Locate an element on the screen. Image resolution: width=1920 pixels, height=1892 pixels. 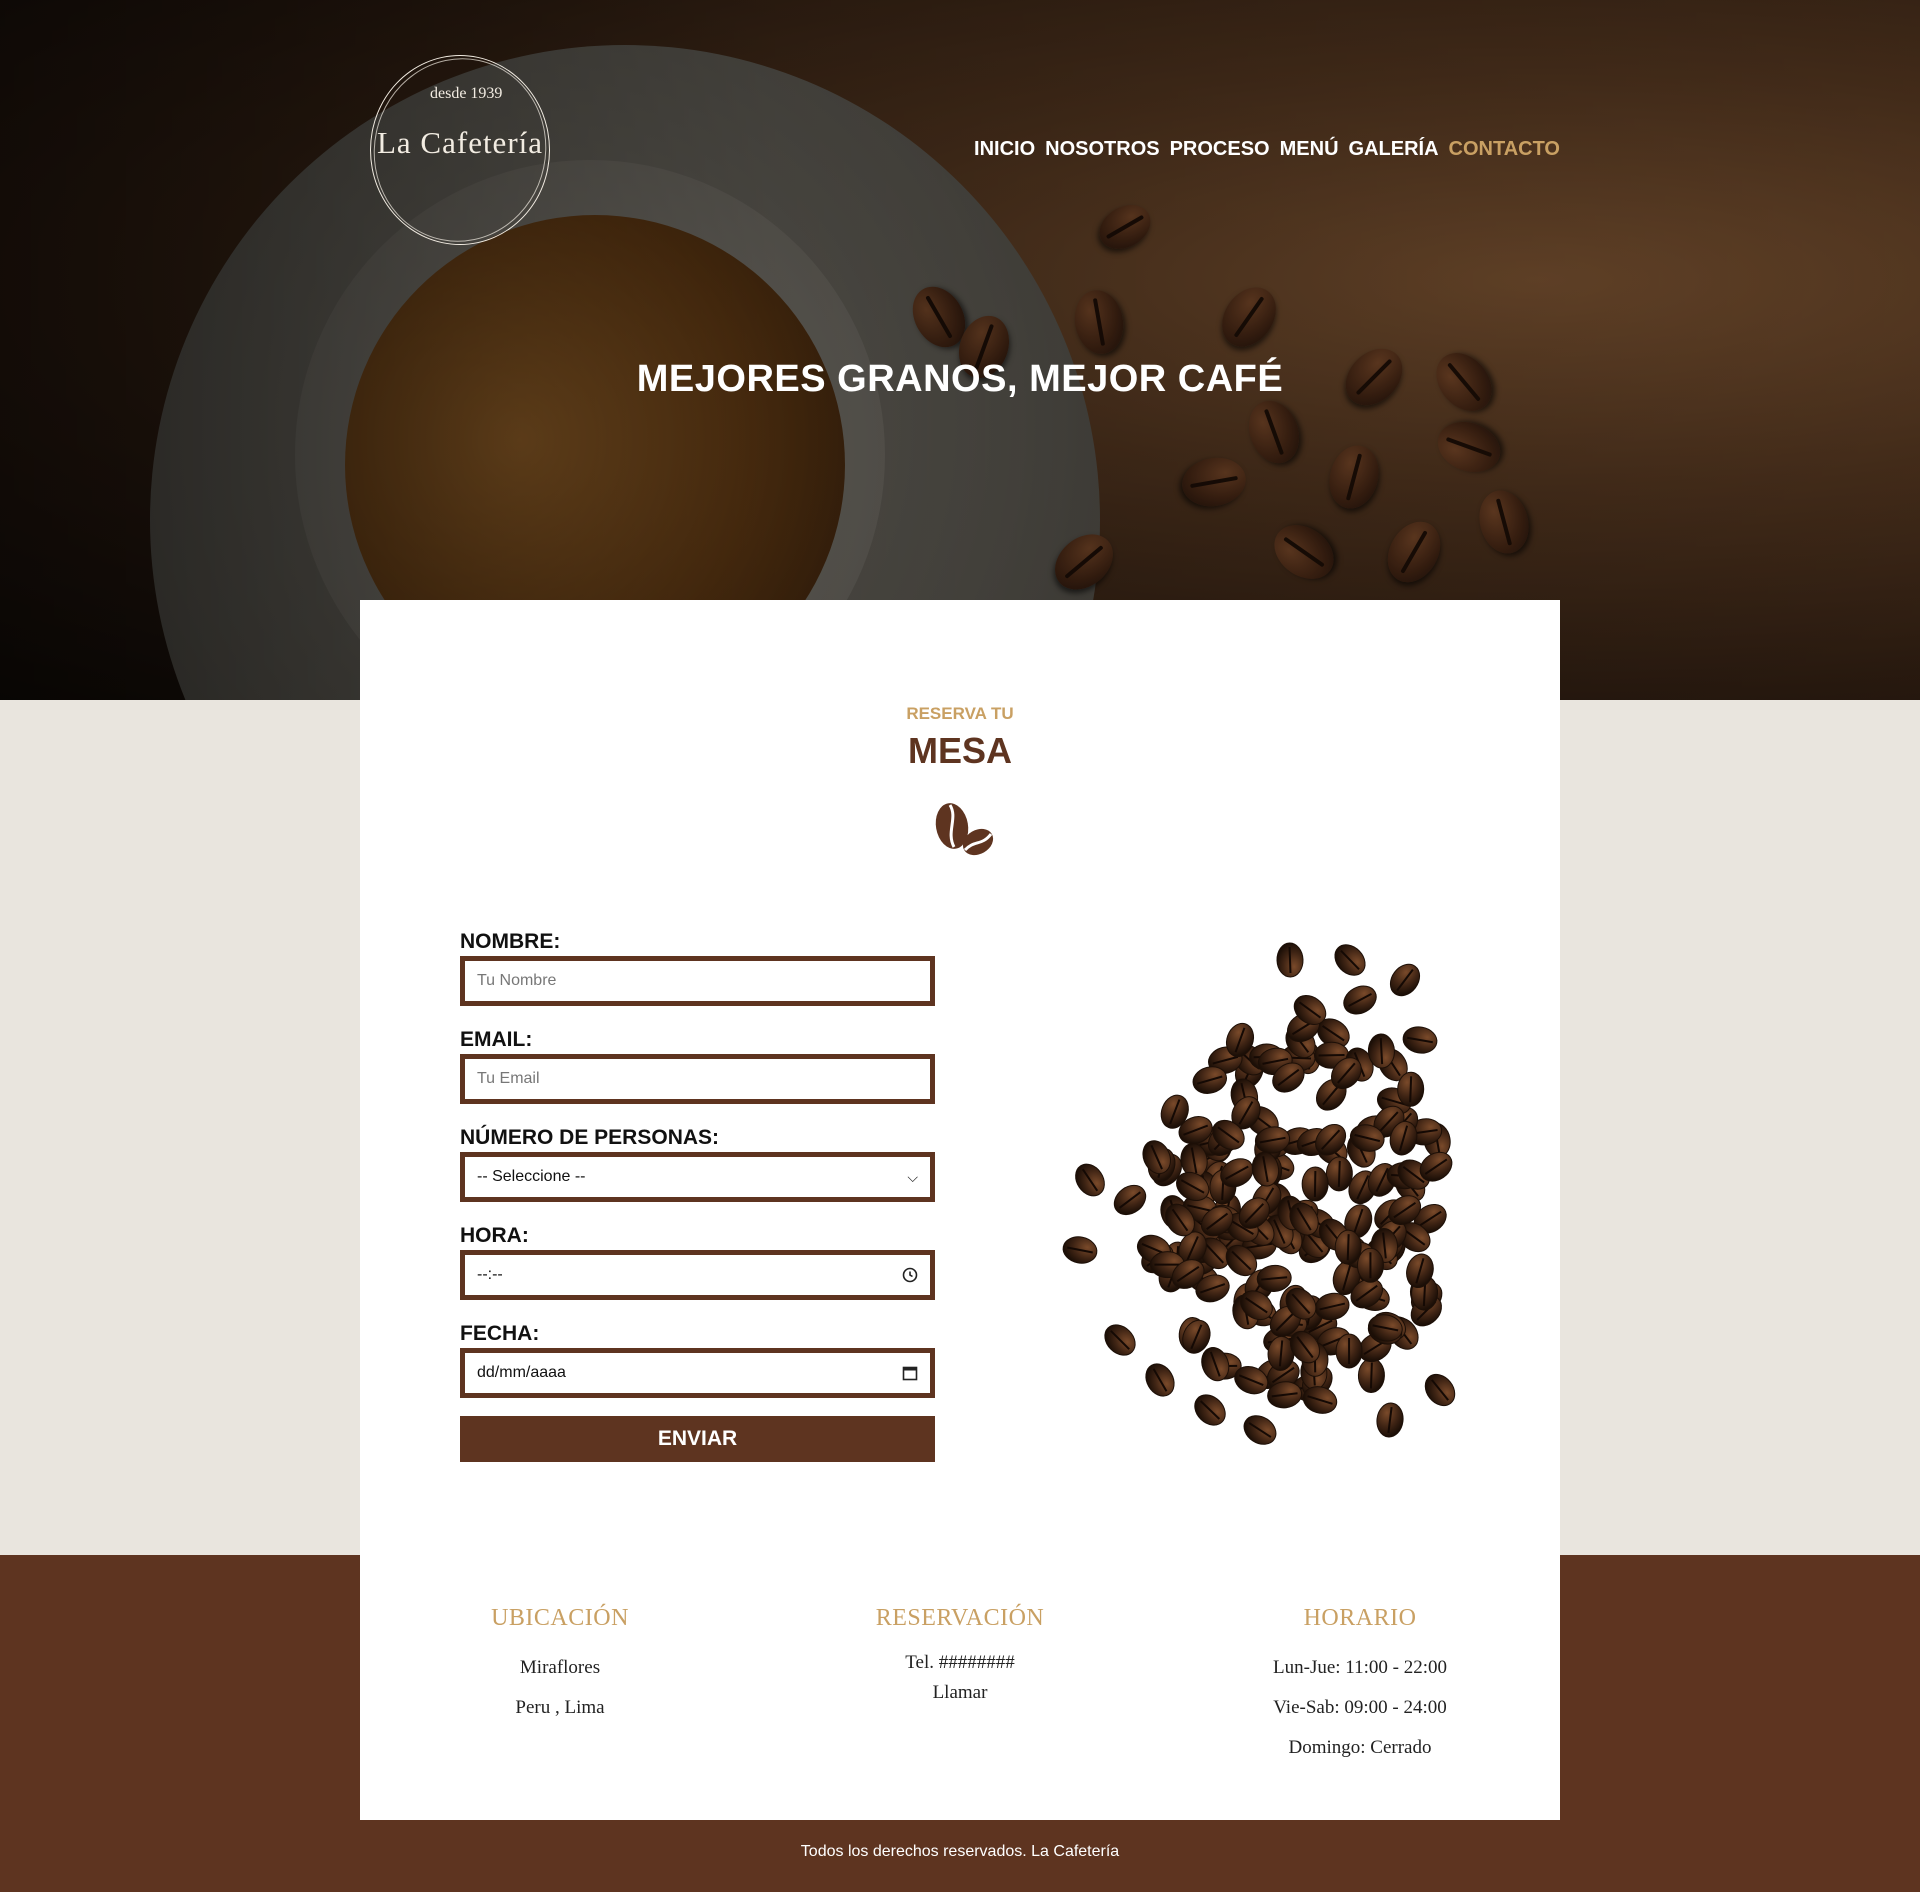
people-field-group: NÚMERO DE PERSONAS: -- Seleccione -- ⌵ is located at coordinates (697, 1164).